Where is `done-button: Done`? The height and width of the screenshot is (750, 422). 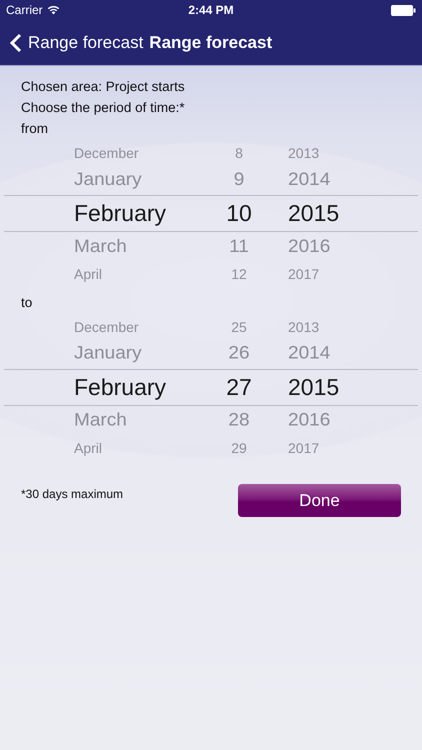 done-button: Done is located at coordinates (319, 500).